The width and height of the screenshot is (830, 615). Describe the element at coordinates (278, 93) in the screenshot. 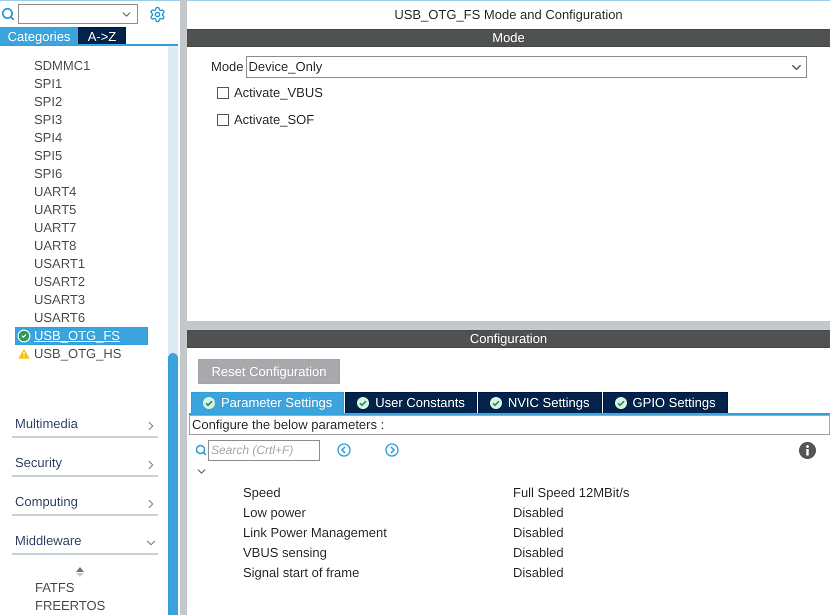

I see `checkbox-label: Activate_VBUS` at that location.